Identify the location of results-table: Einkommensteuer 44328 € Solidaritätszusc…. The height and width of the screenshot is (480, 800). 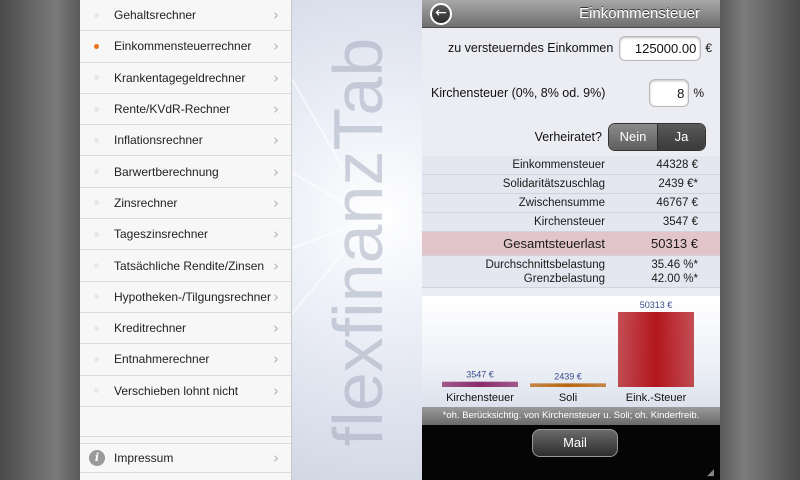
(571, 222).